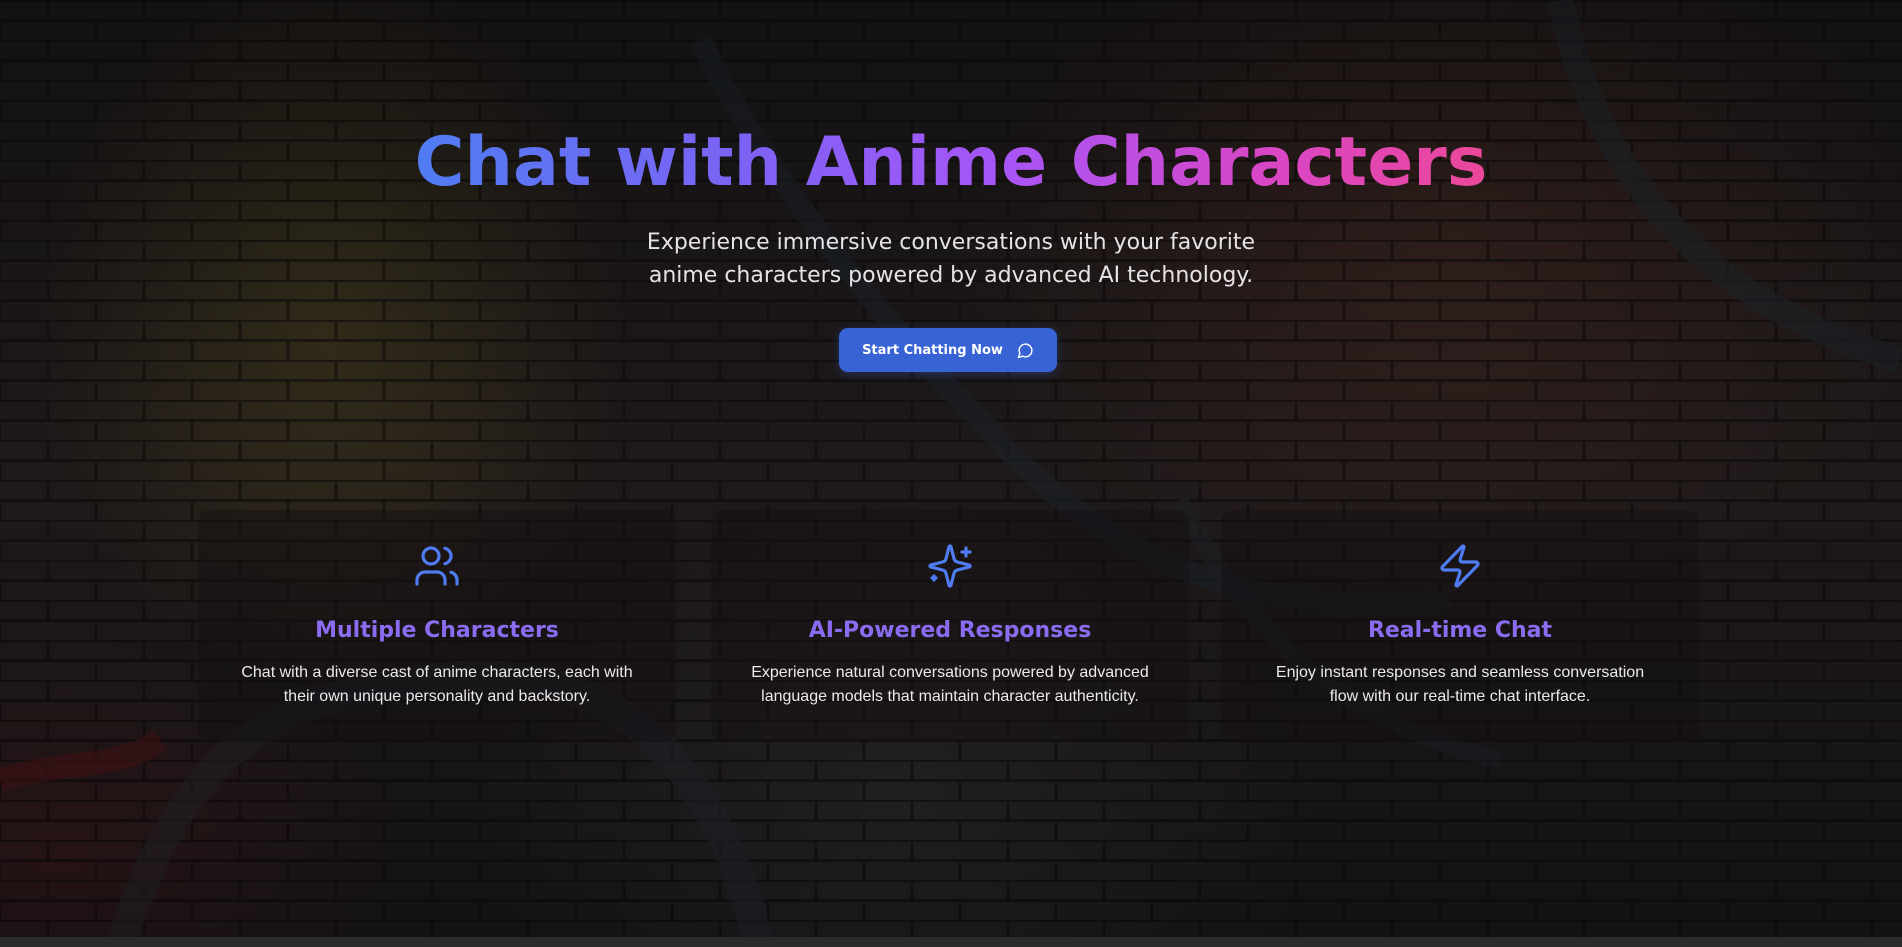 The height and width of the screenshot is (947, 1902). What do you see at coordinates (951, 942) in the screenshot?
I see `bottom-bar` at bounding box center [951, 942].